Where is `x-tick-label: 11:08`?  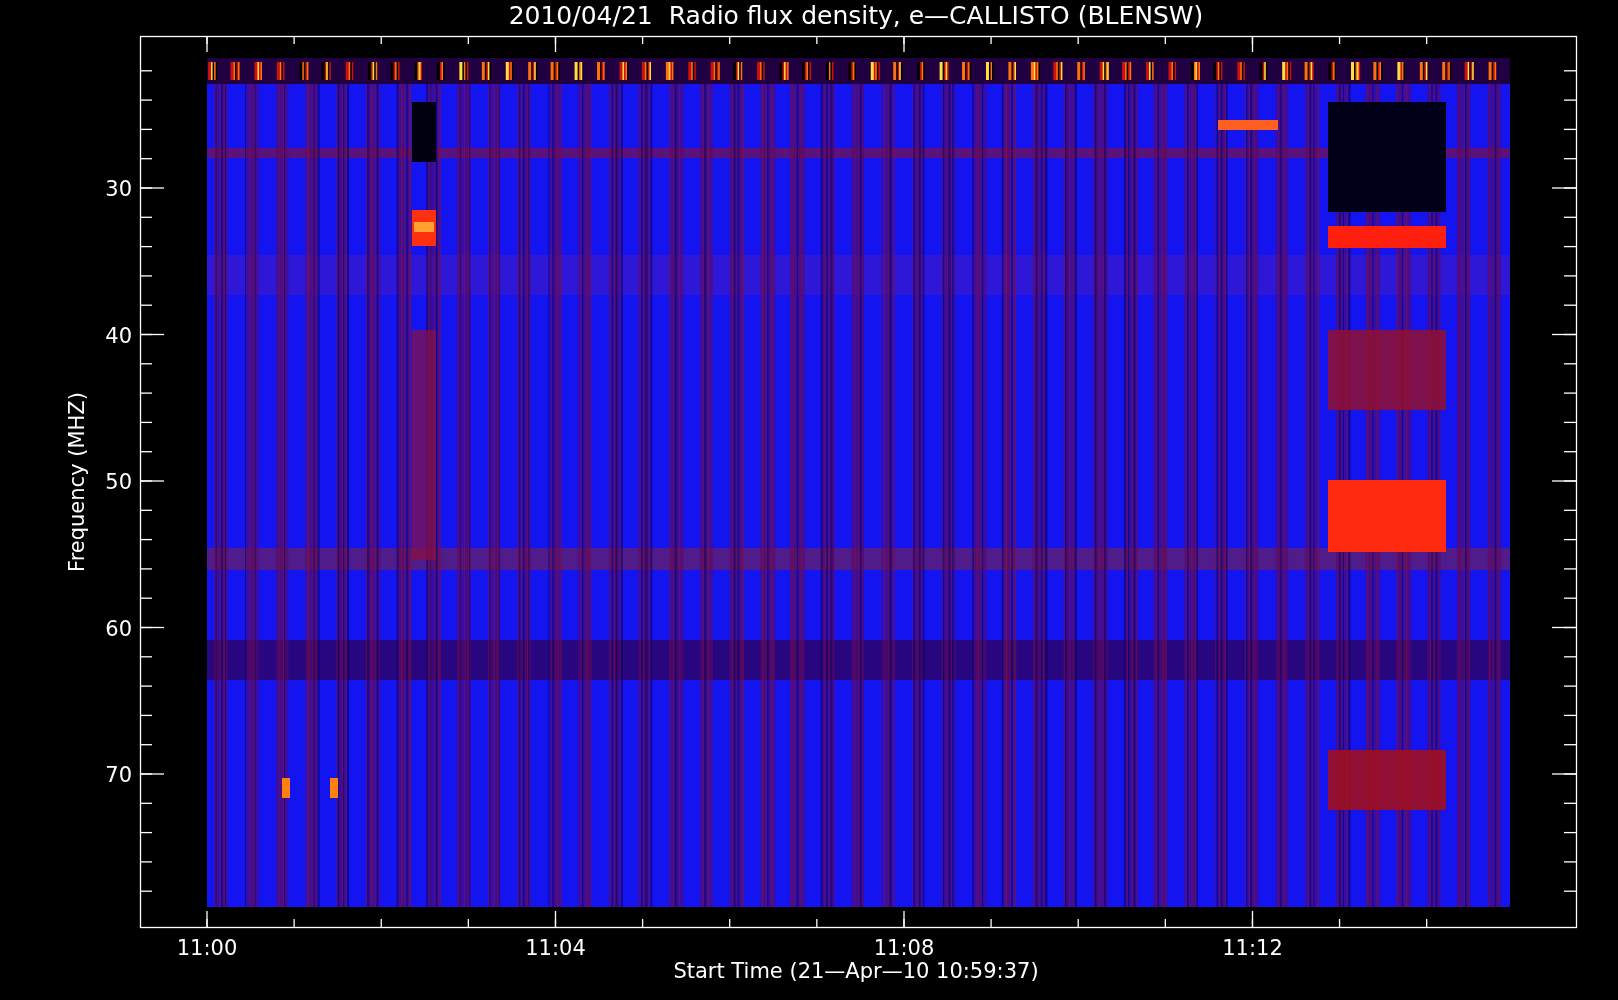 x-tick-label: 11:08 is located at coordinates (904, 948).